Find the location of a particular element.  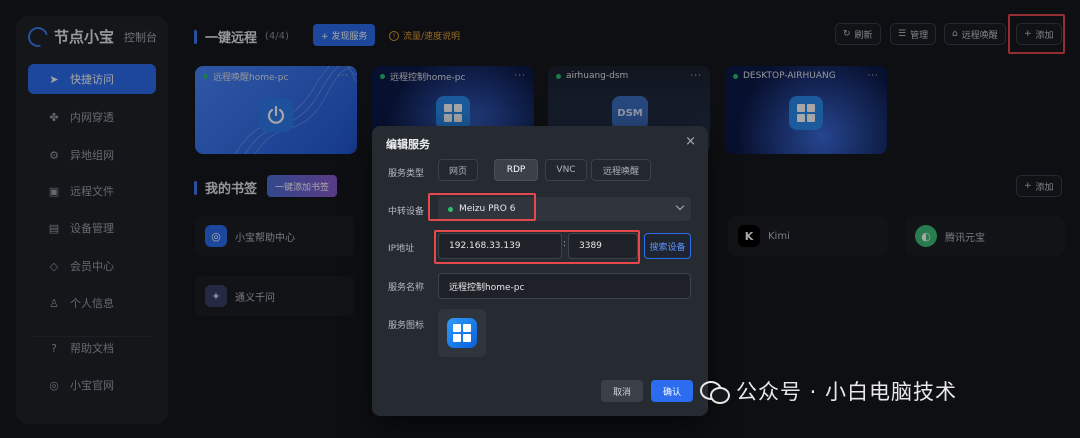

search-device-button: 搜索设备 is located at coordinates (667, 246).